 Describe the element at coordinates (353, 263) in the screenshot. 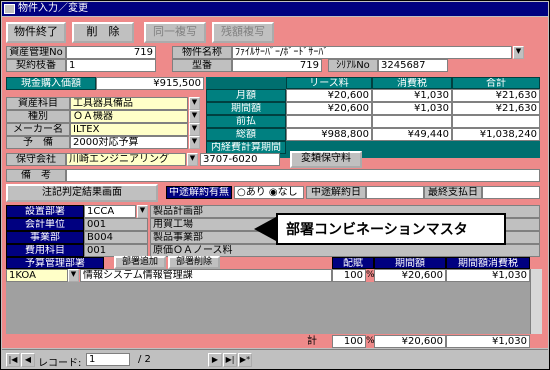

I see `col-ratio: 配賦` at that location.